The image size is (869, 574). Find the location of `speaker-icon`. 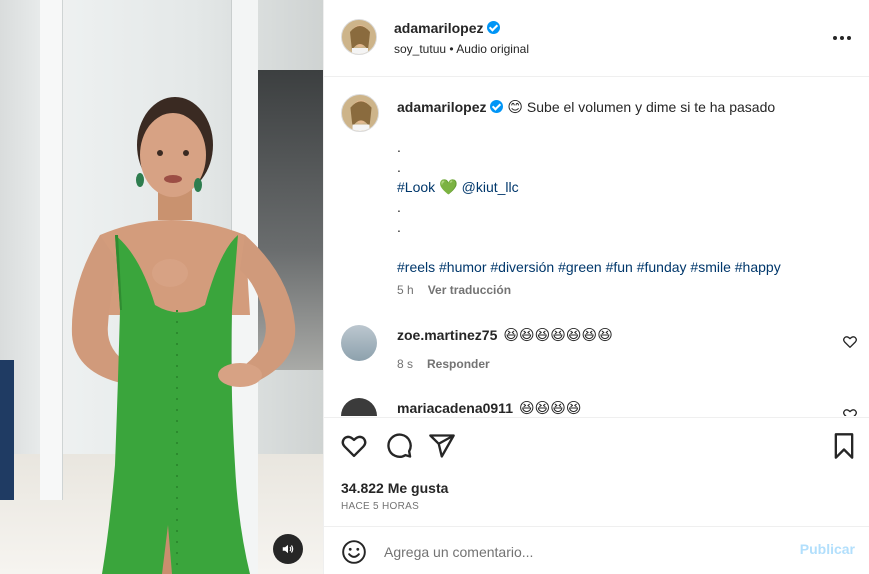

speaker-icon is located at coordinates (288, 549).